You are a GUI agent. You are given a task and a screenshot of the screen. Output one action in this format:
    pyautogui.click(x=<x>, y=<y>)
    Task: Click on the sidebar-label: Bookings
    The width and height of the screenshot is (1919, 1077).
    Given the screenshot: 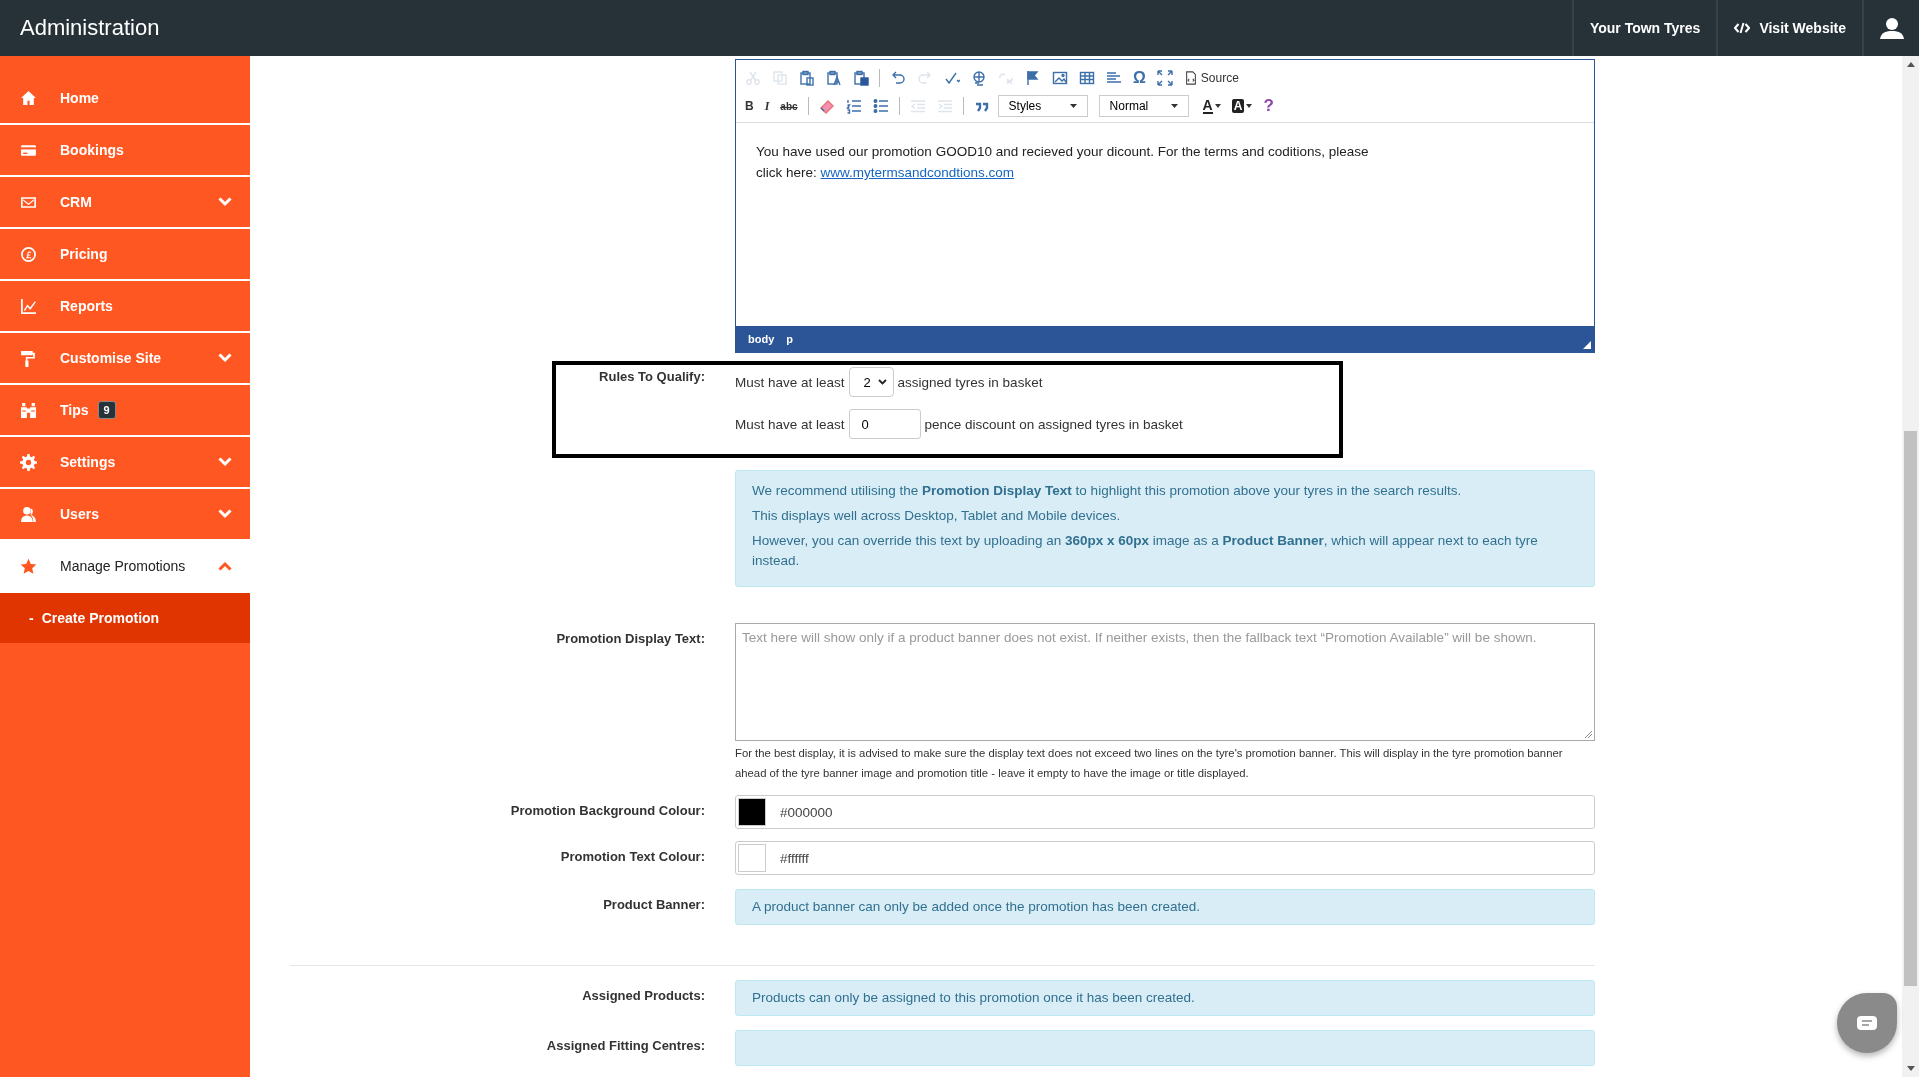 What is the action you would take?
    pyautogui.click(x=92, y=150)
    